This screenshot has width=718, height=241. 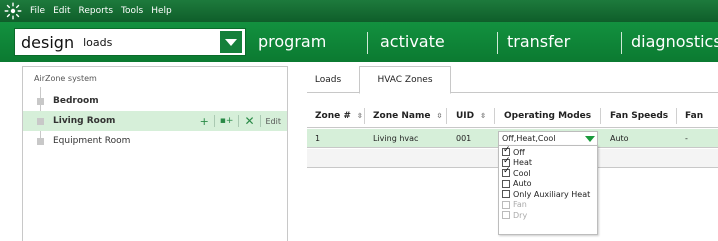 What do you see at coordinates (359, 11) in the screenshot?
I see `menu-bar: File Edit Reports Tools Help` at bounding box center [359, 11].